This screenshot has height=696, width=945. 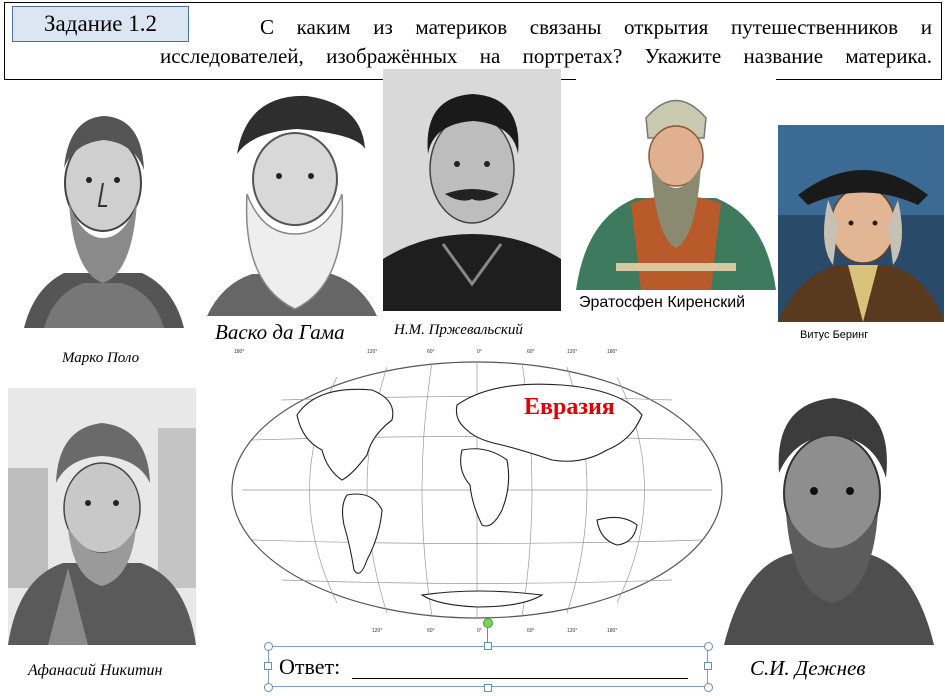 I want to click on resize-handle-left, so click(x=268, y=666).